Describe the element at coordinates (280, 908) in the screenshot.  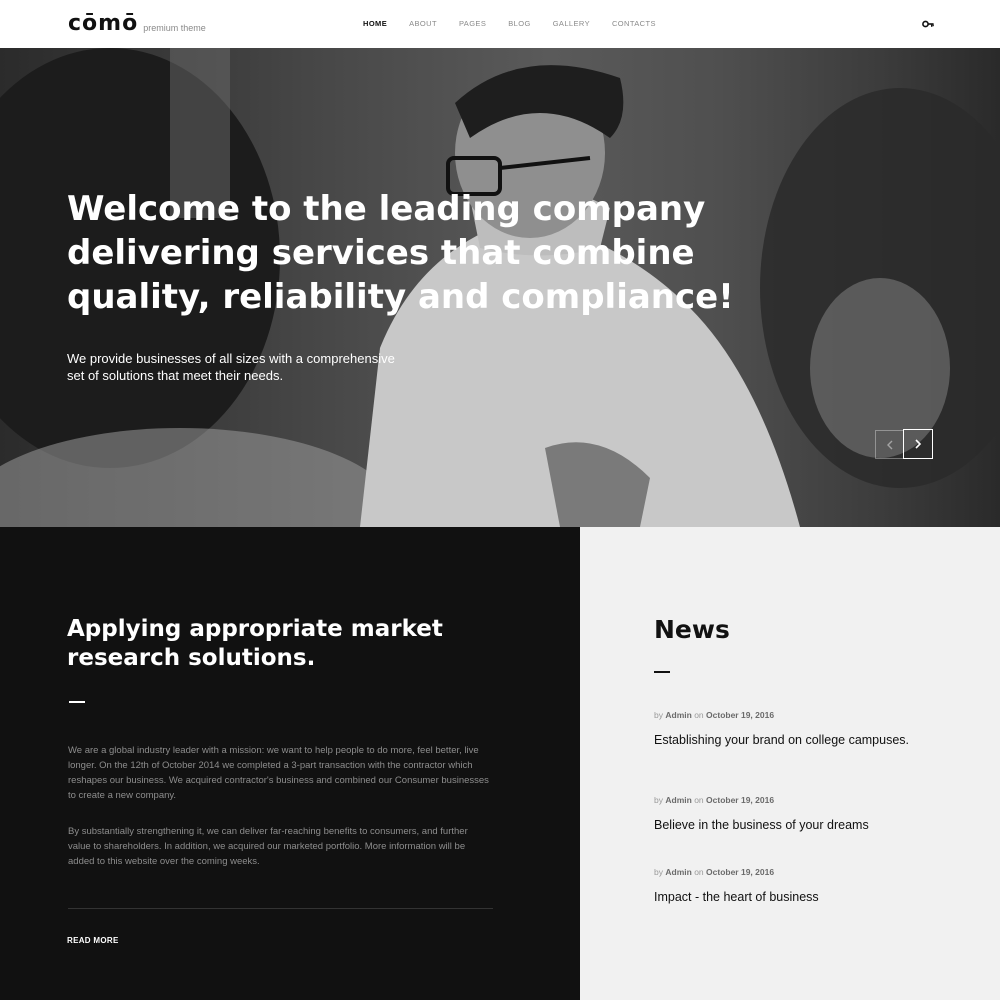
I see `section-divider` at that location.